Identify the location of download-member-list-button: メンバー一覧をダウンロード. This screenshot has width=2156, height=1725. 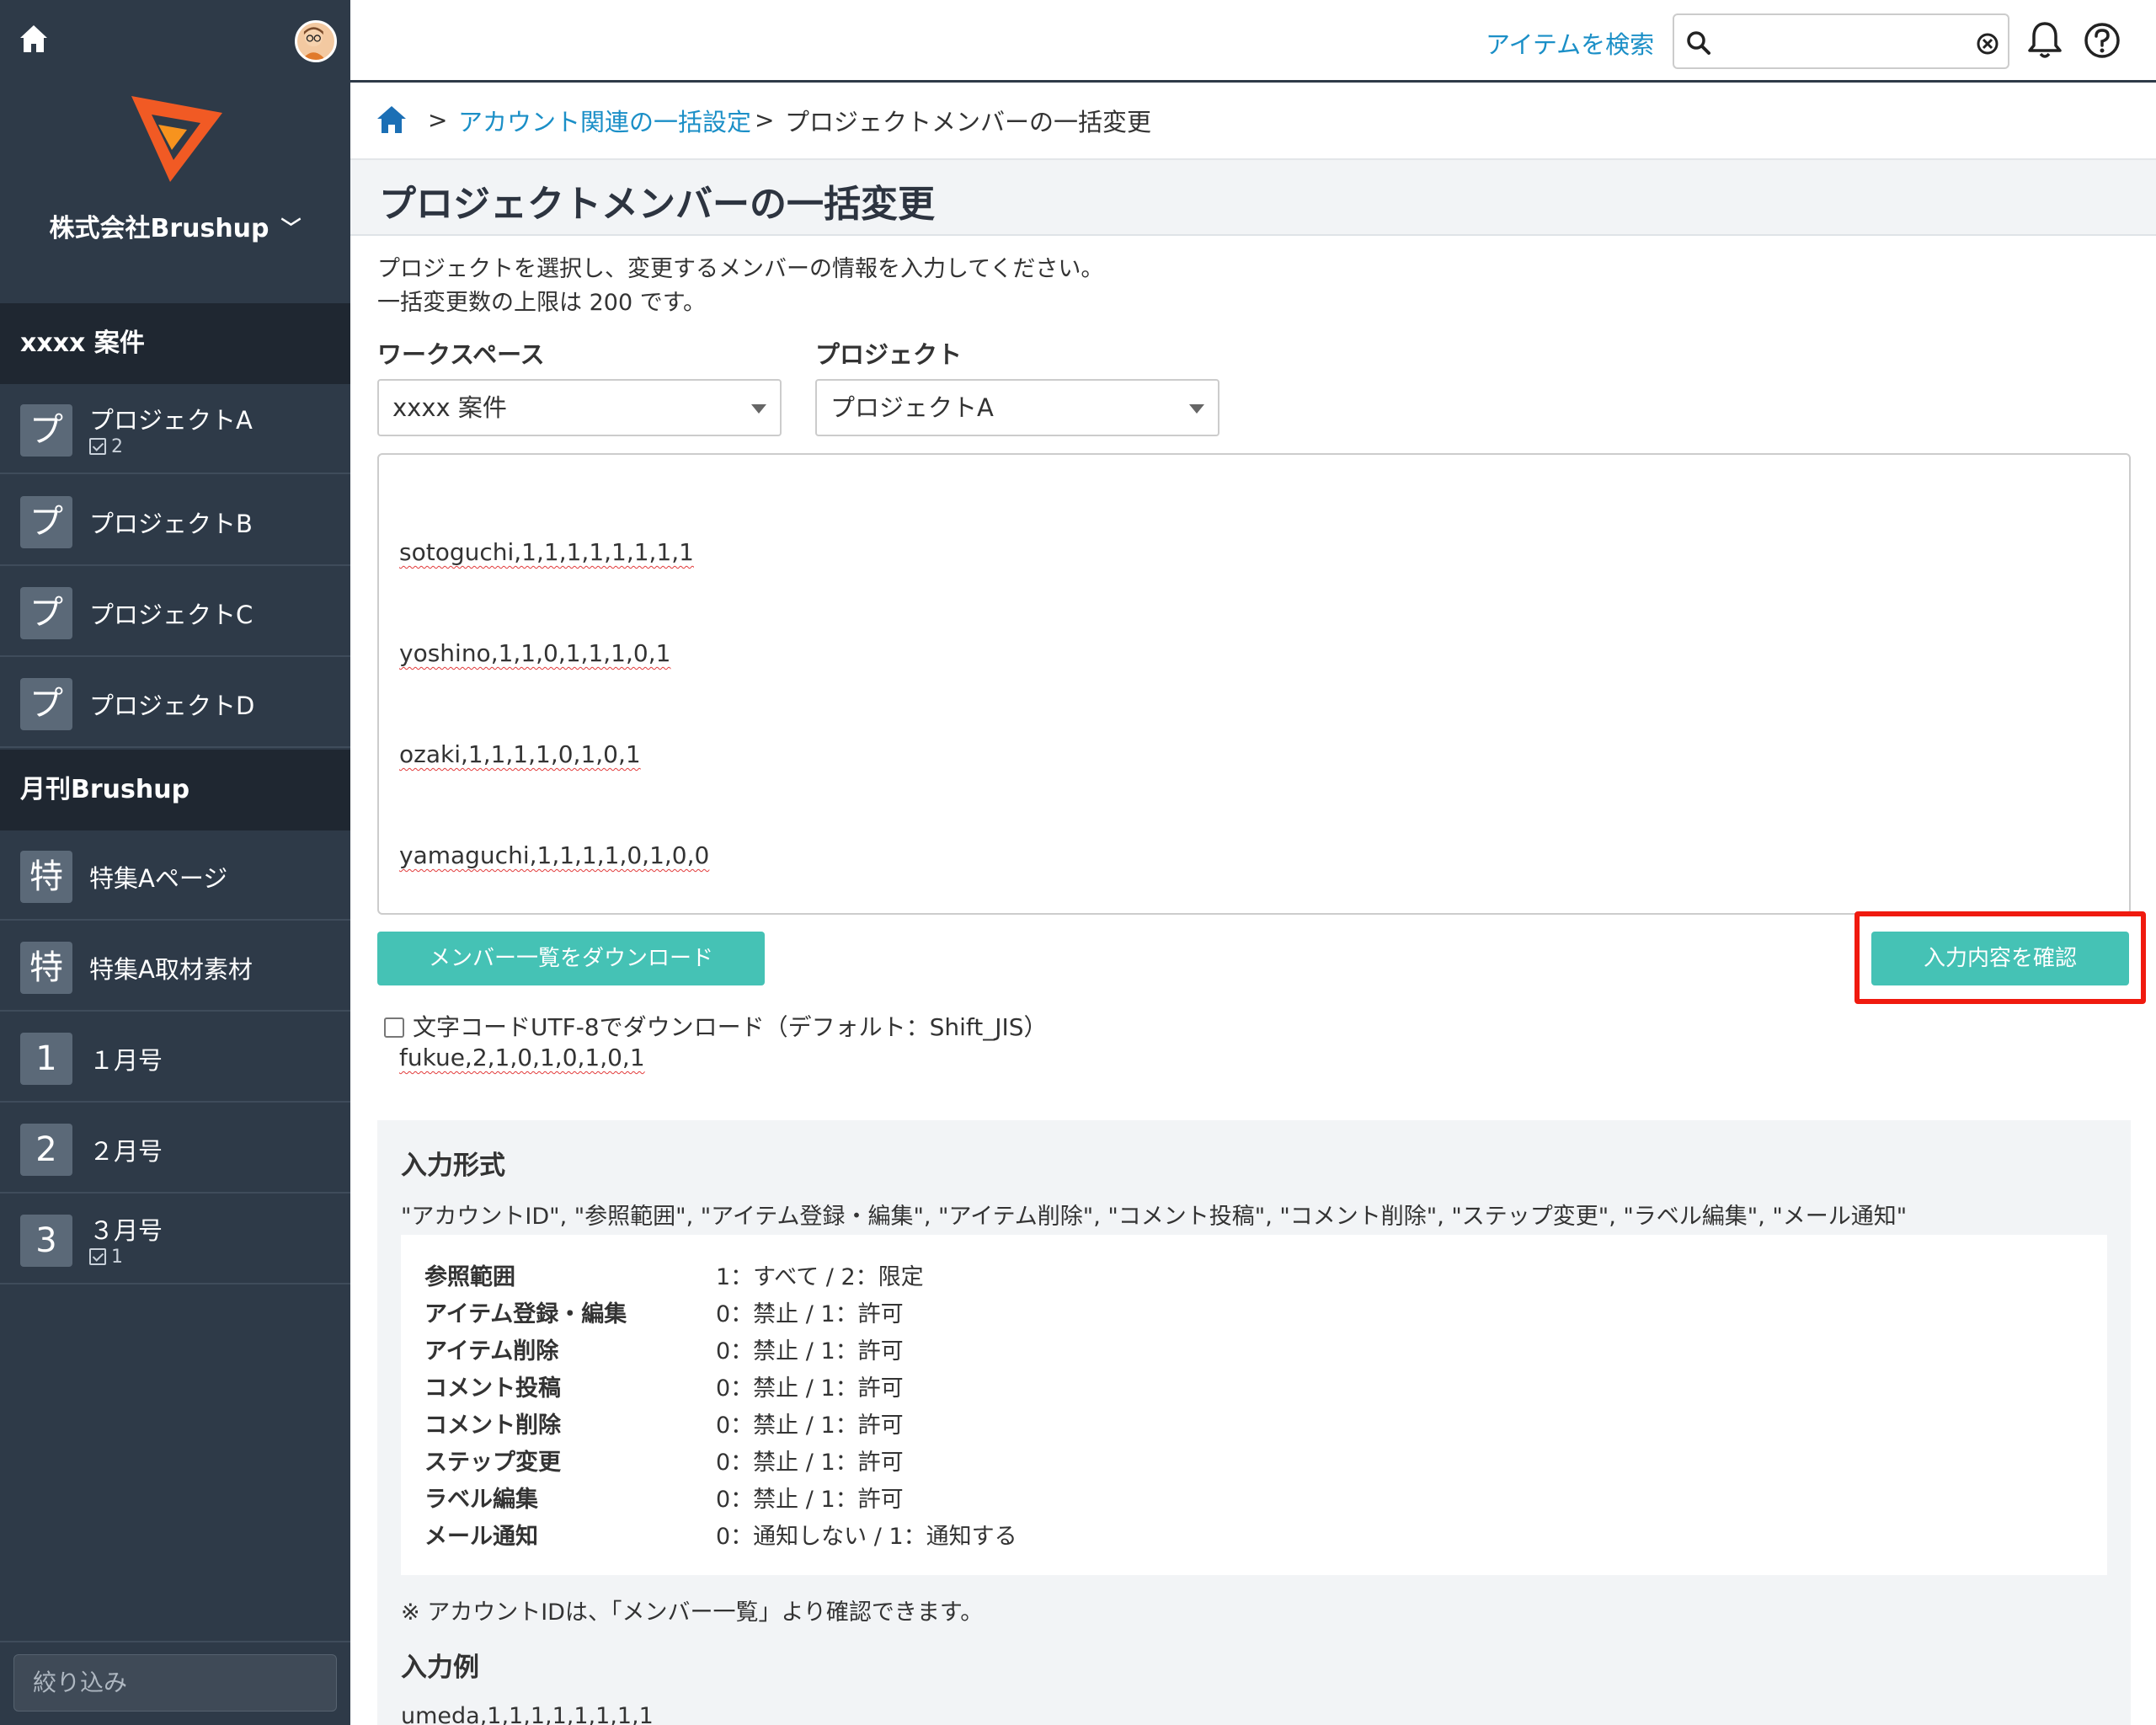
(571, 958).